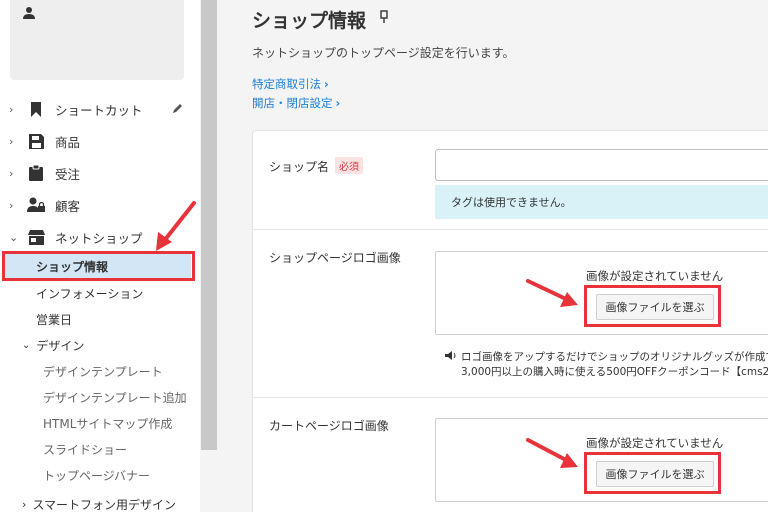 This screenshot has height=512, width=768. What do you see at coordinates (329, 426) in the screenshot?
I see `cart-logo-label: カートページロゴ画像` at bounding box center [329, 426].